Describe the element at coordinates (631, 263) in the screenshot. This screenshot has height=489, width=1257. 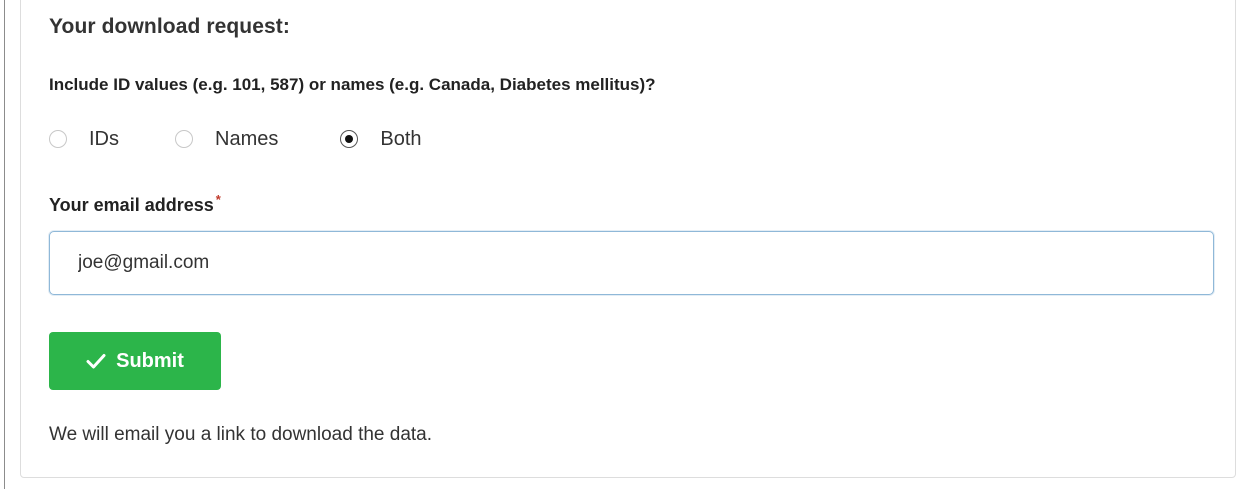
I see `email-field` at that location.